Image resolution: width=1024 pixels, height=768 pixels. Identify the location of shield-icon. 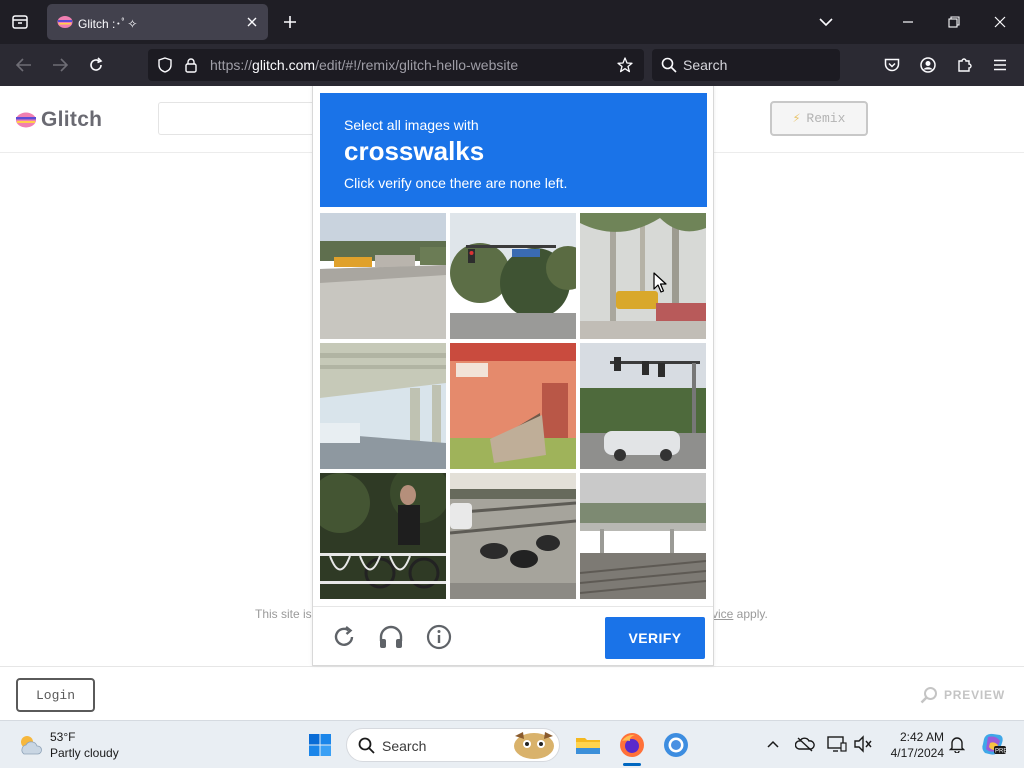
(165, 65).